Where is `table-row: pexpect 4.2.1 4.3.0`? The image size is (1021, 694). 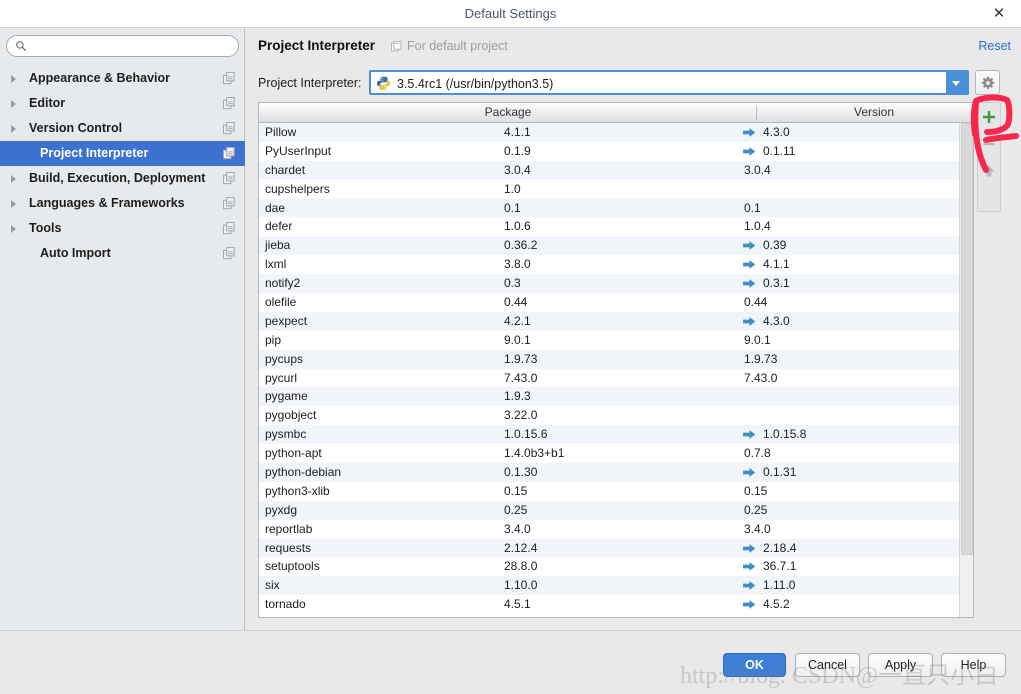
table-row: pexpect 4.2.1 4.3.0 is located at coordinates (609, 321).